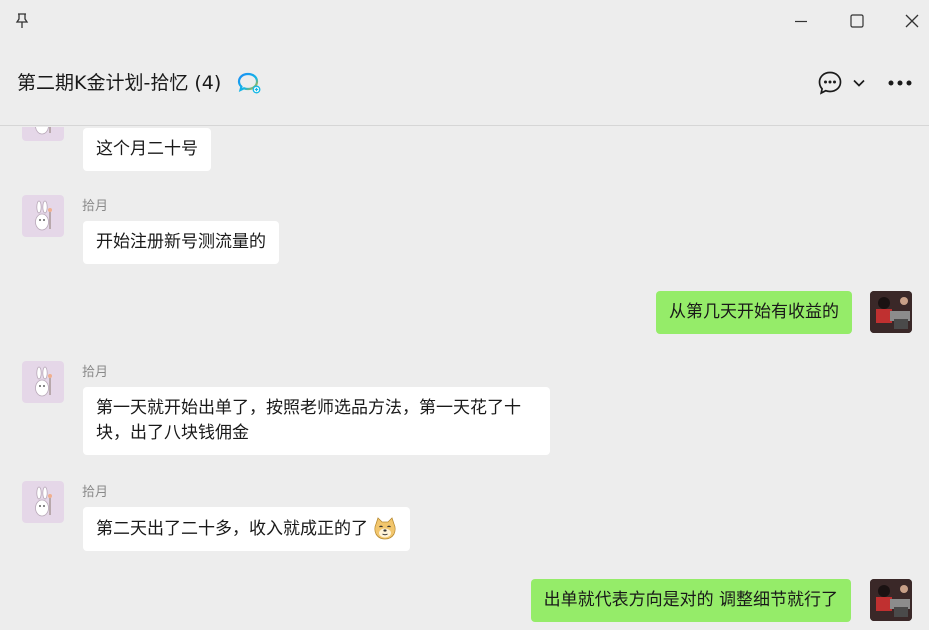  I want to click on title-bar, so click(464, 21).